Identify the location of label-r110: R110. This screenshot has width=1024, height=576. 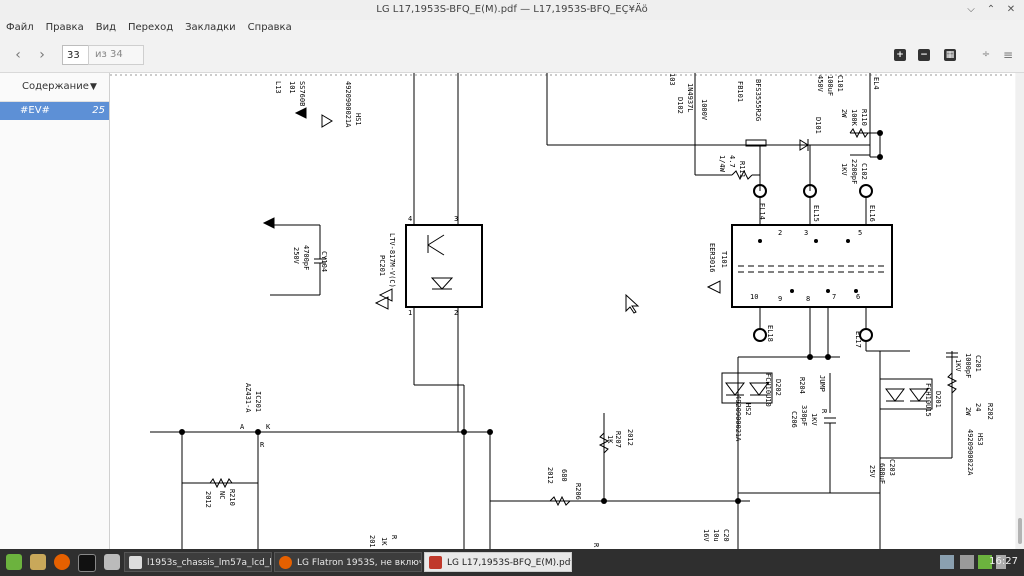
(864, 117).